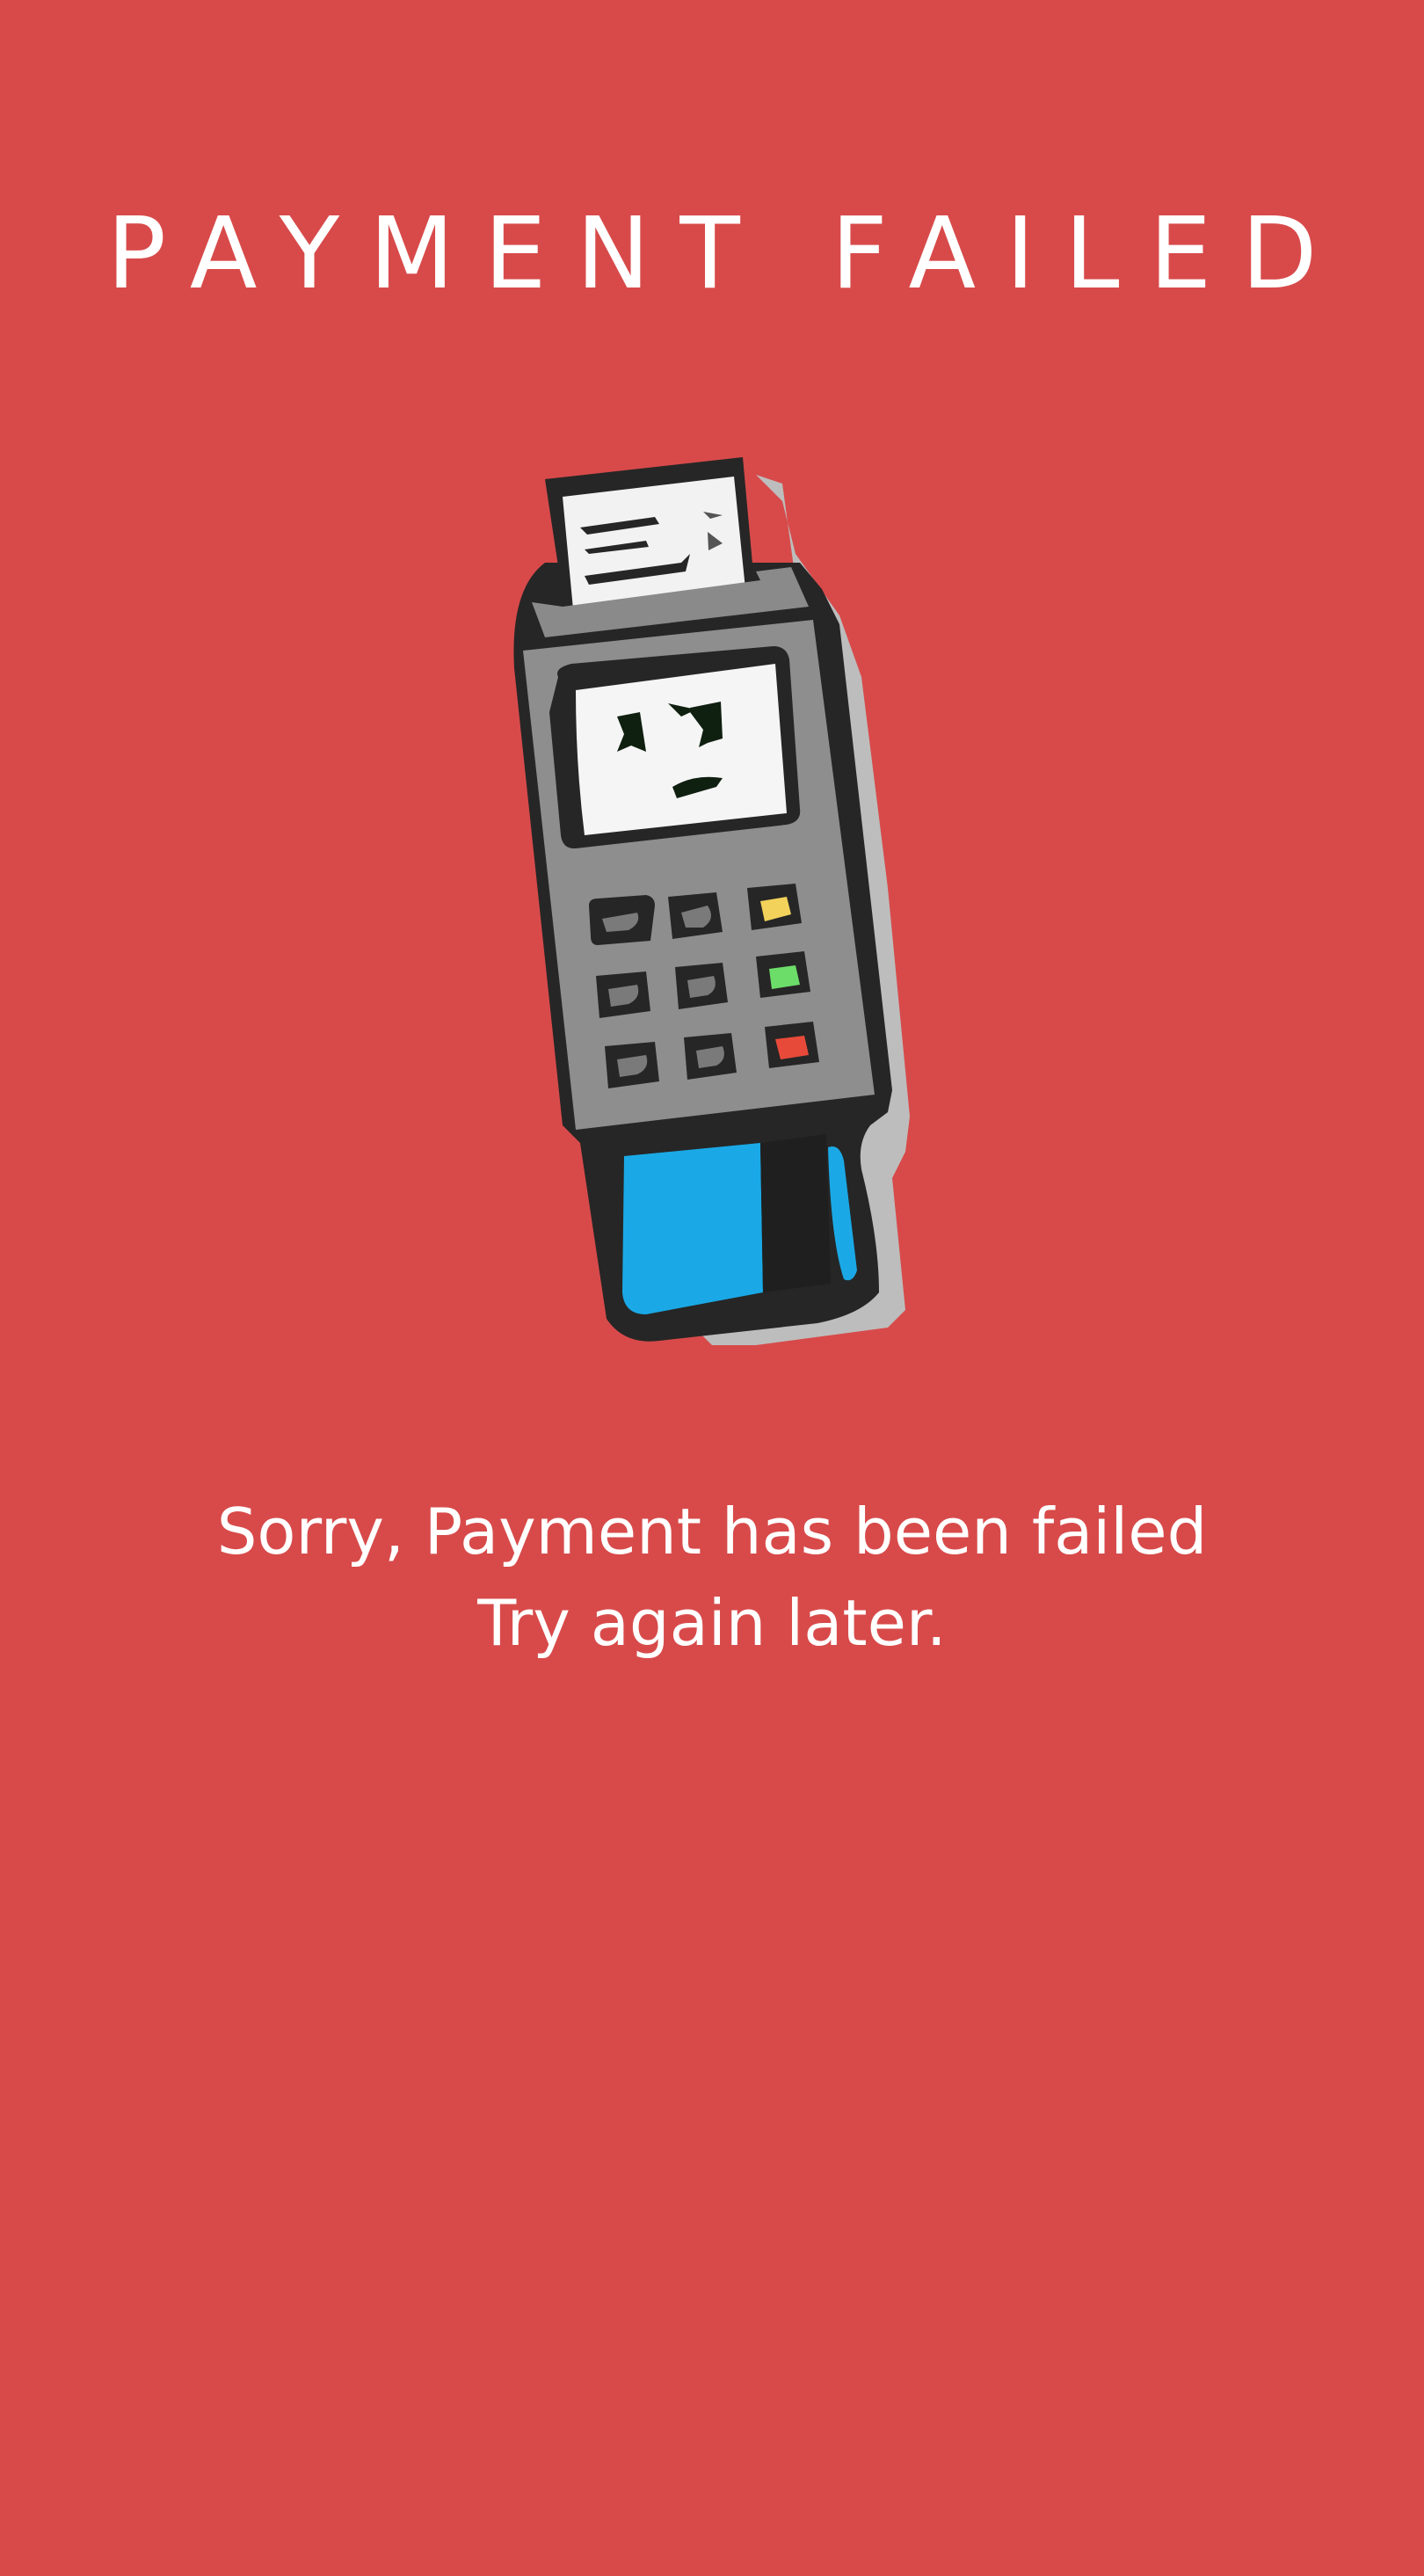  What do you see at coordinates (712, 1623) in the screenshot?
I see `failure-message-line-2: Try again later.` at bounding box center [712, 1623].